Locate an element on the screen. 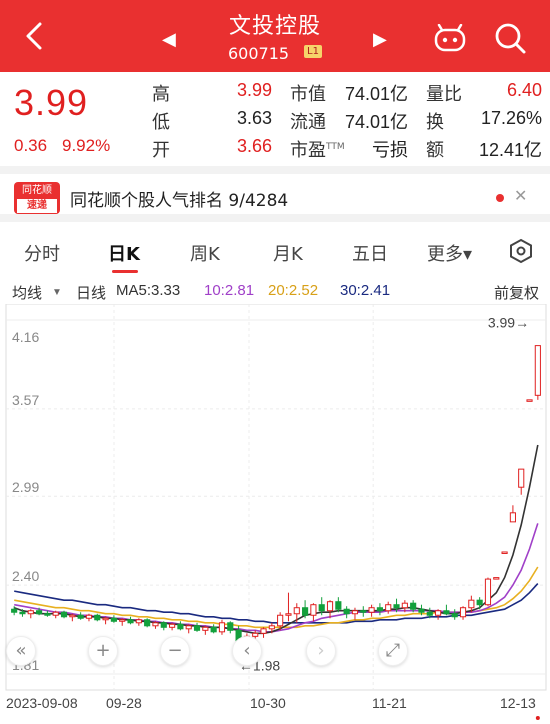  pe-value: 亏损 is located at coordinates (390, 150).